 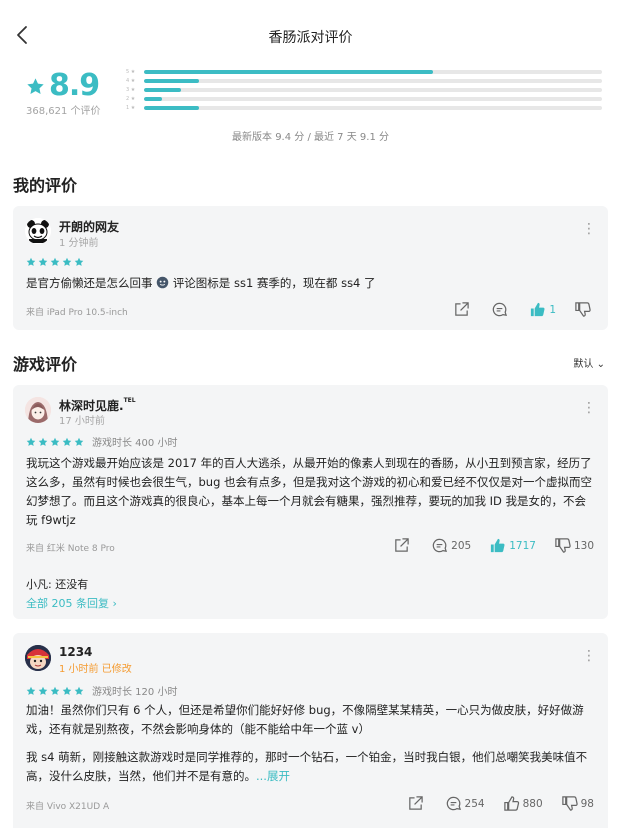 I want to click on rating-bar-label: 3 ★, so click(x=131, y=89).